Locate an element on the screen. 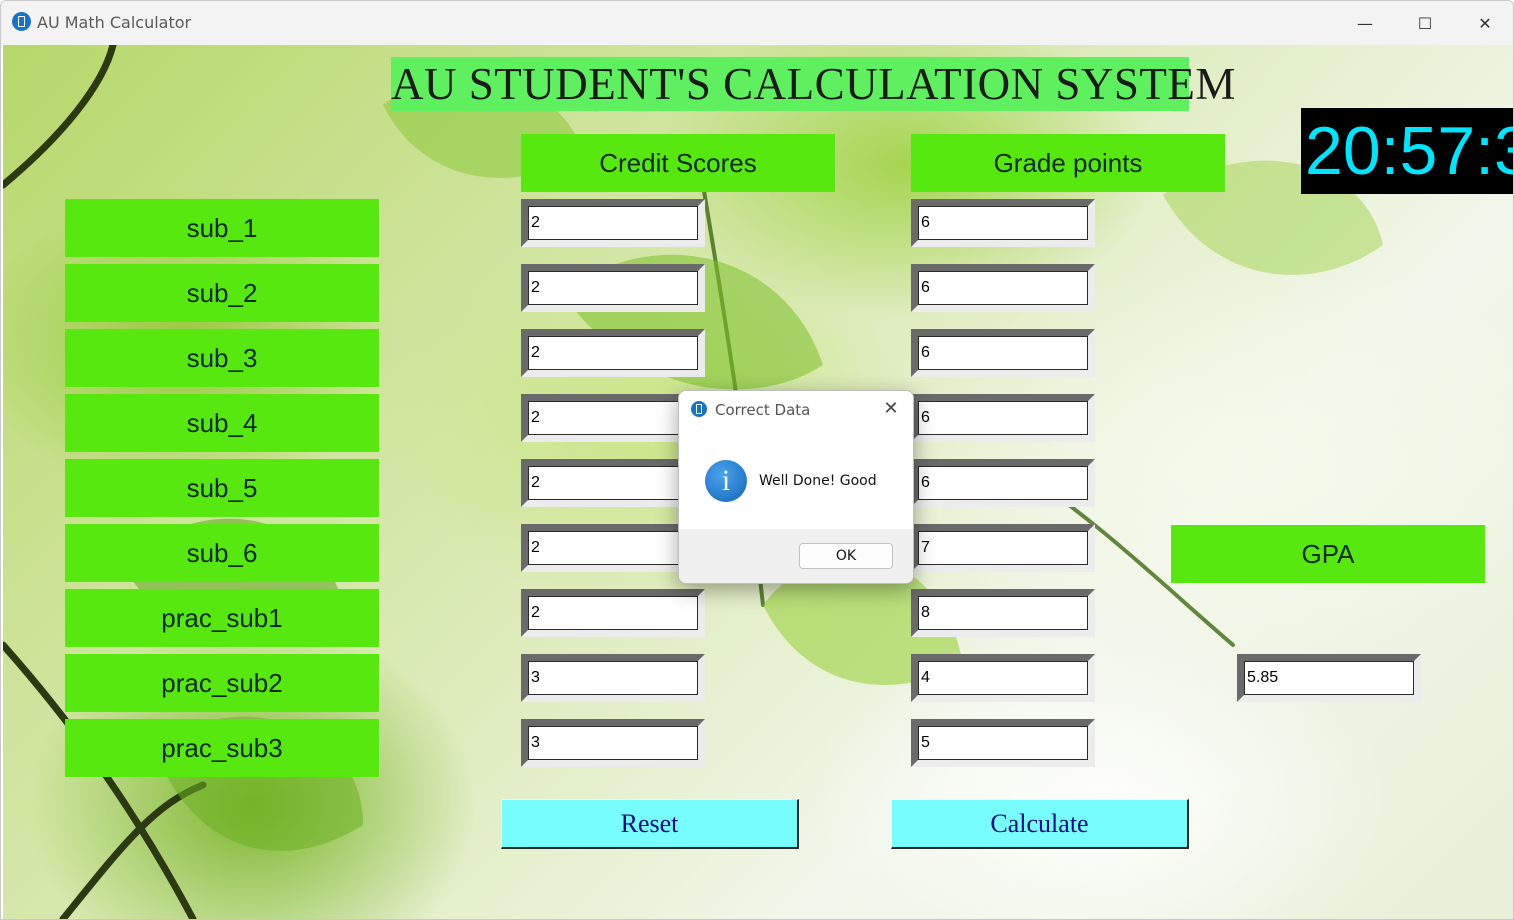 This screenshot has height=920, width=1514. dialog-message: Well Done! Good is located at coordinates (818, 481).